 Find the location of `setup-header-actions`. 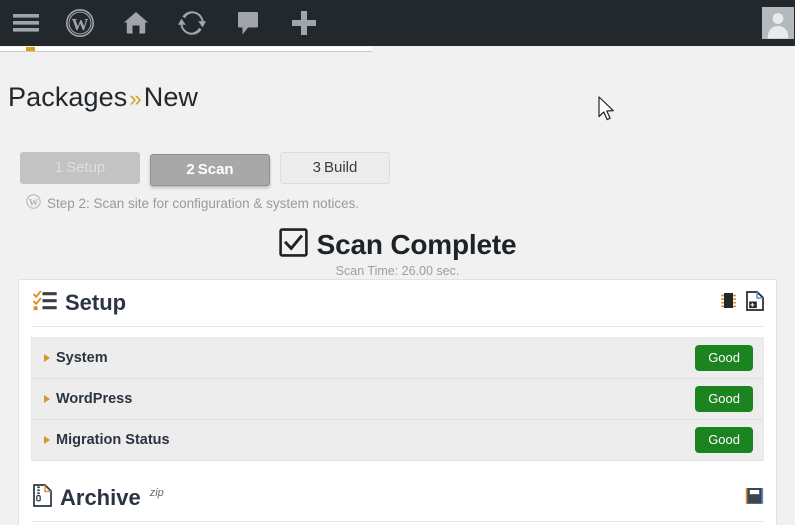

setup-header-actions is located at coordinates (742, 303).